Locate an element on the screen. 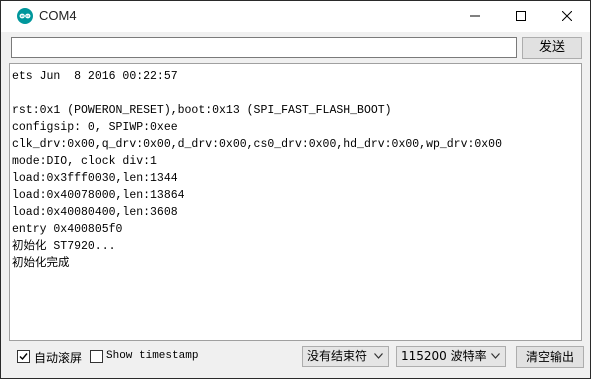 The height and width of the screenshot is (379, 591). title-bar: COM4 is located at coordinates (295, 16).